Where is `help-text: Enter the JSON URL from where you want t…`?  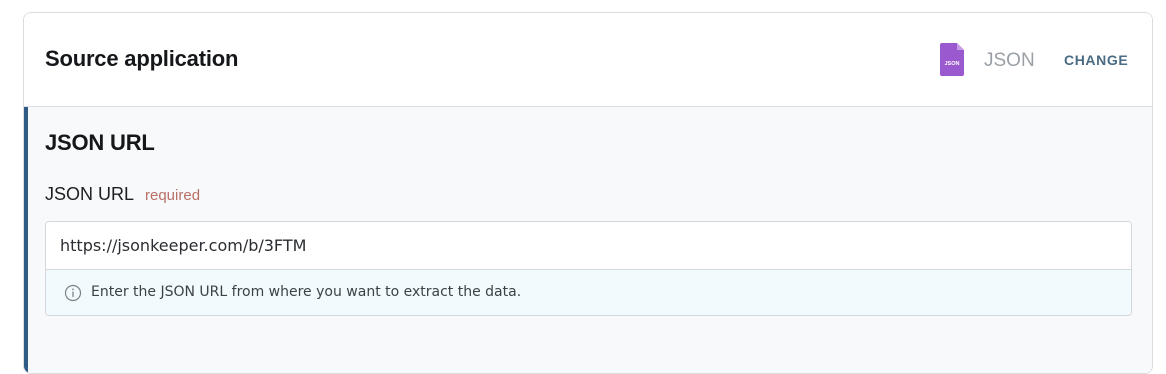 help-text: Enter the JSON URL from where you want t… is located at coordinates (306, 292).